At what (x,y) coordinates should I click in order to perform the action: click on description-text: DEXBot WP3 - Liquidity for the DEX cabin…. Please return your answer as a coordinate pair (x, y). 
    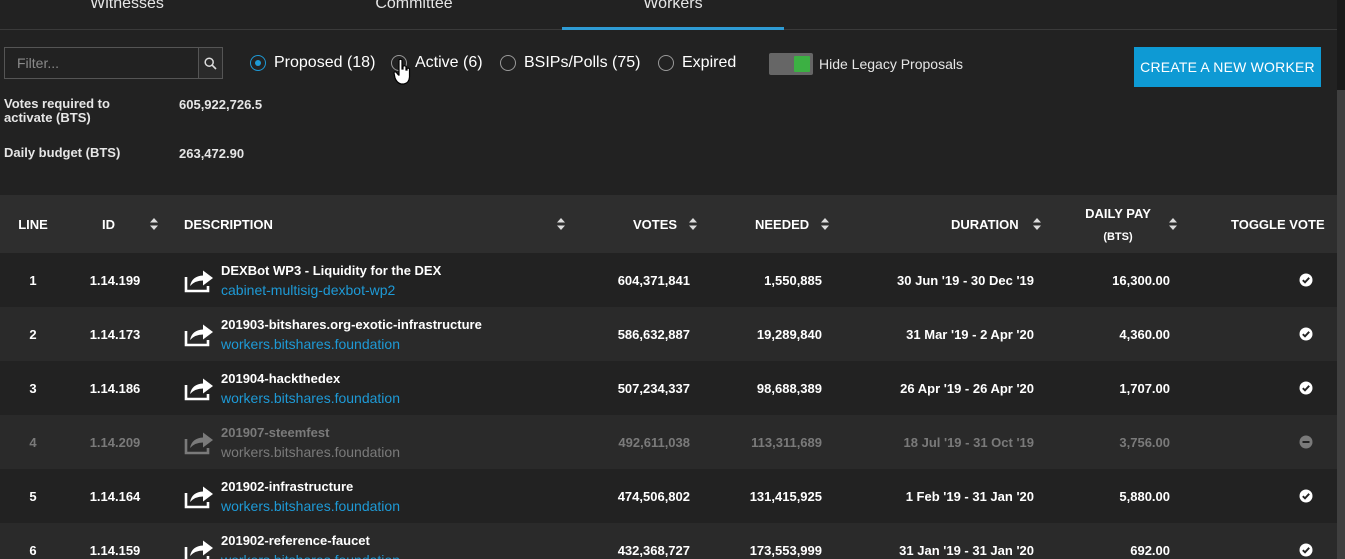
    Looking at the image, I should click on (331, 280).